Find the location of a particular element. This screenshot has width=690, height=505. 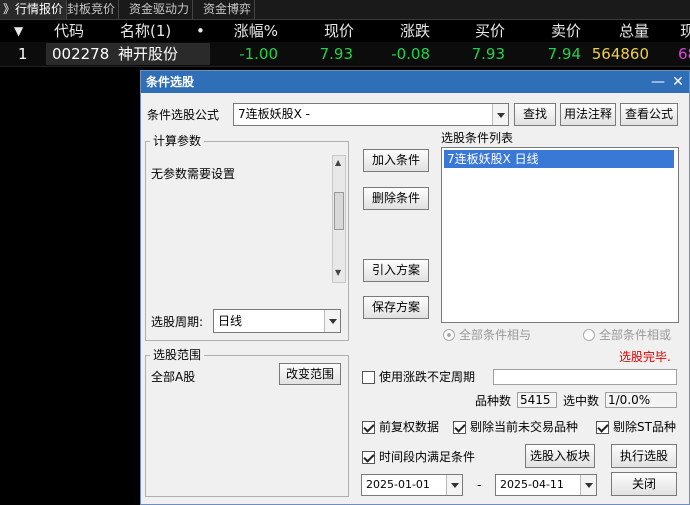

list-item: 7连板妖股X 日线 is located at coordinates (559, 159).